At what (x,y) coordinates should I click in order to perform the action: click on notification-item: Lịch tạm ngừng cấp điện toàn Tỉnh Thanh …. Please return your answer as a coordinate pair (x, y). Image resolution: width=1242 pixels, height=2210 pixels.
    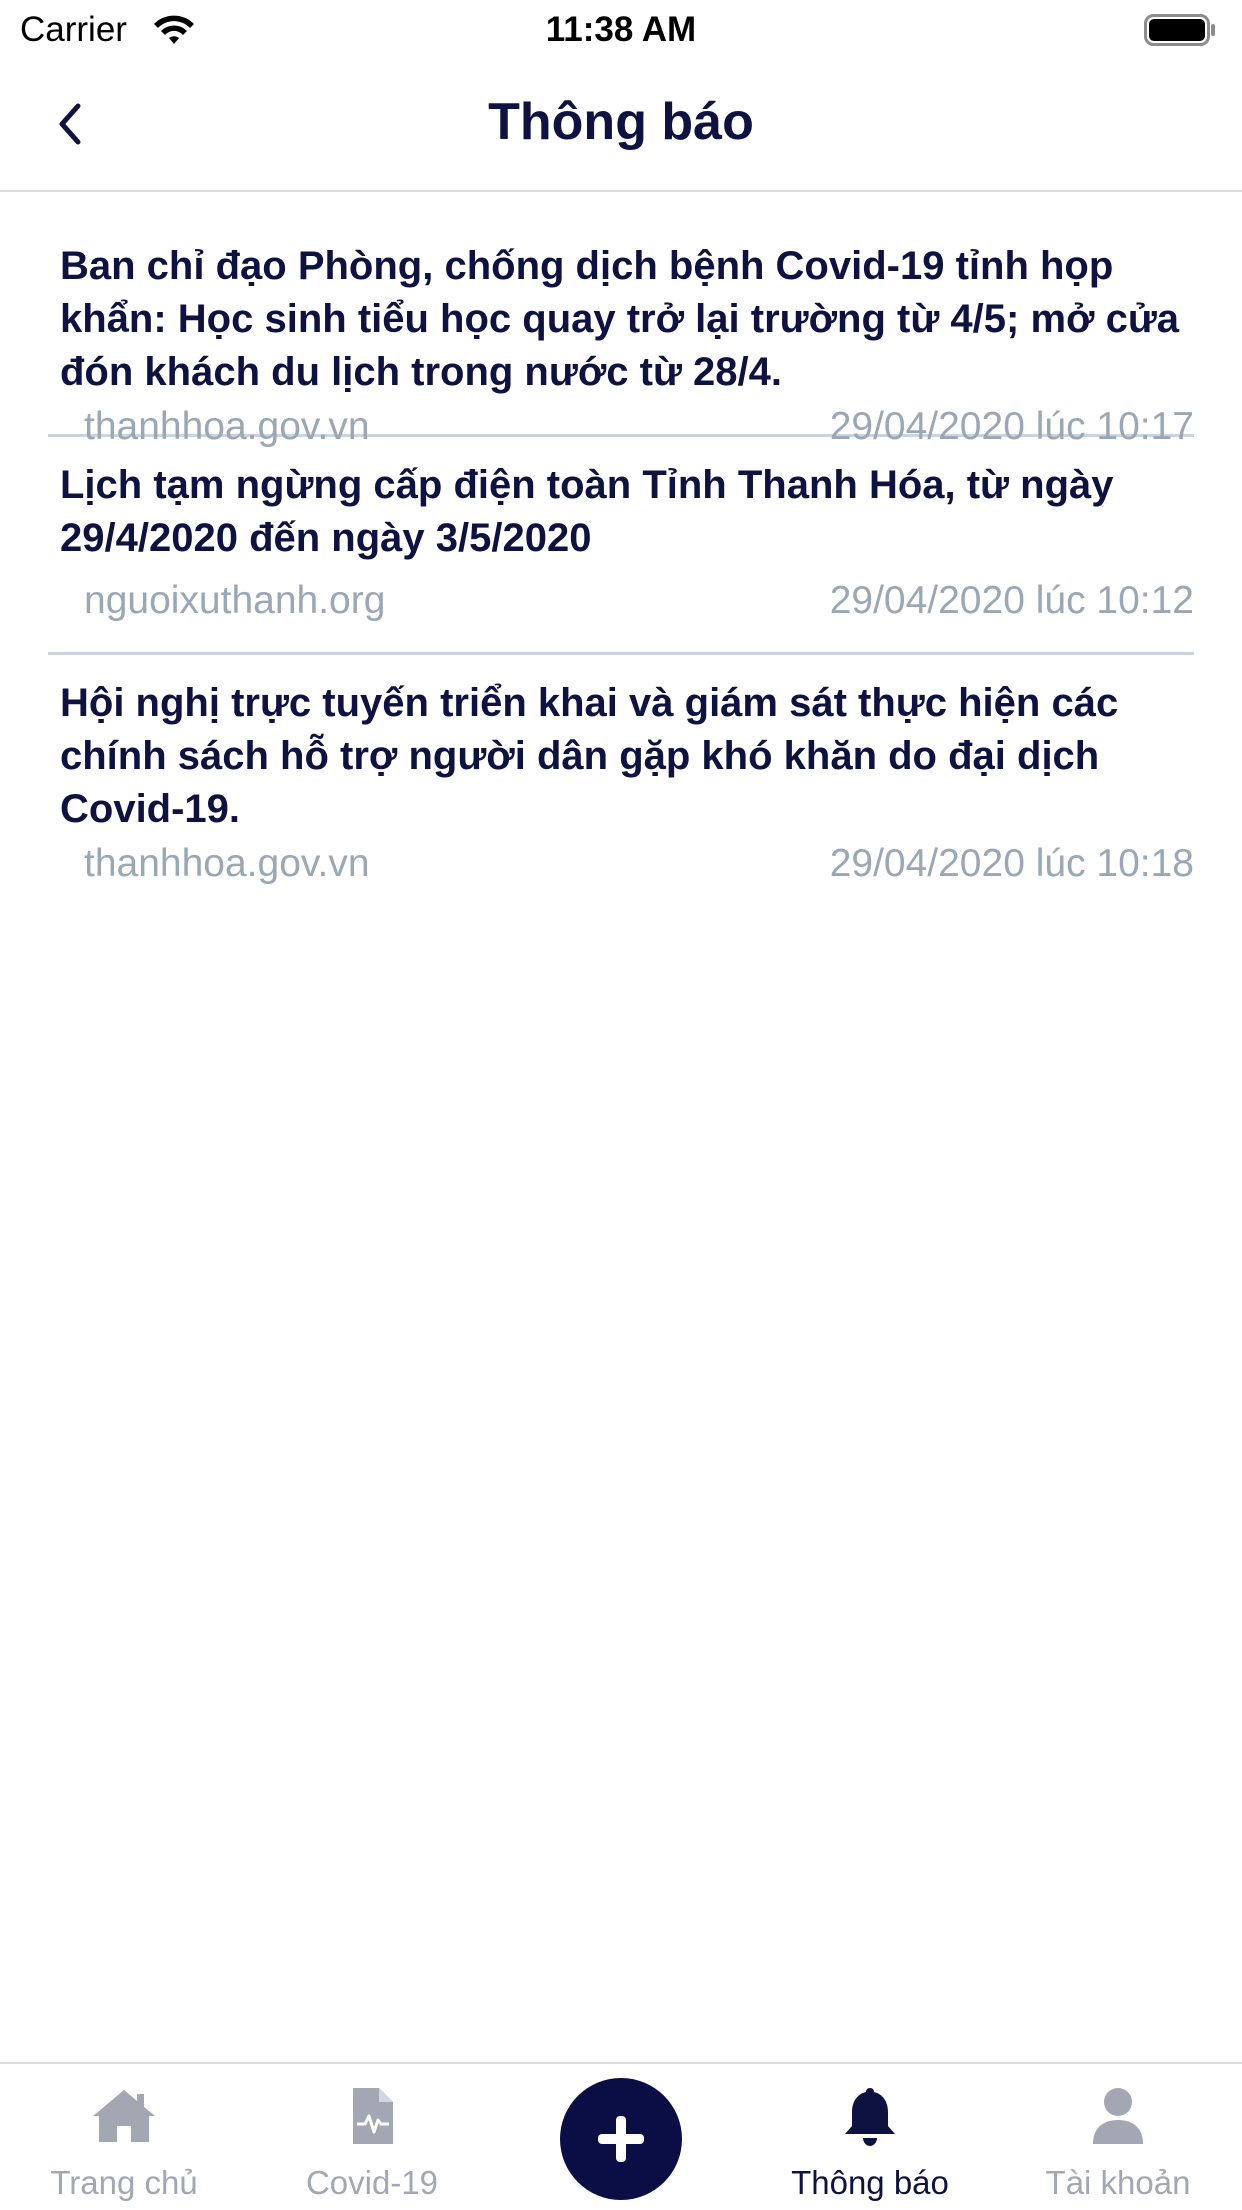
    Looking at the image, I should click on (621, 546).